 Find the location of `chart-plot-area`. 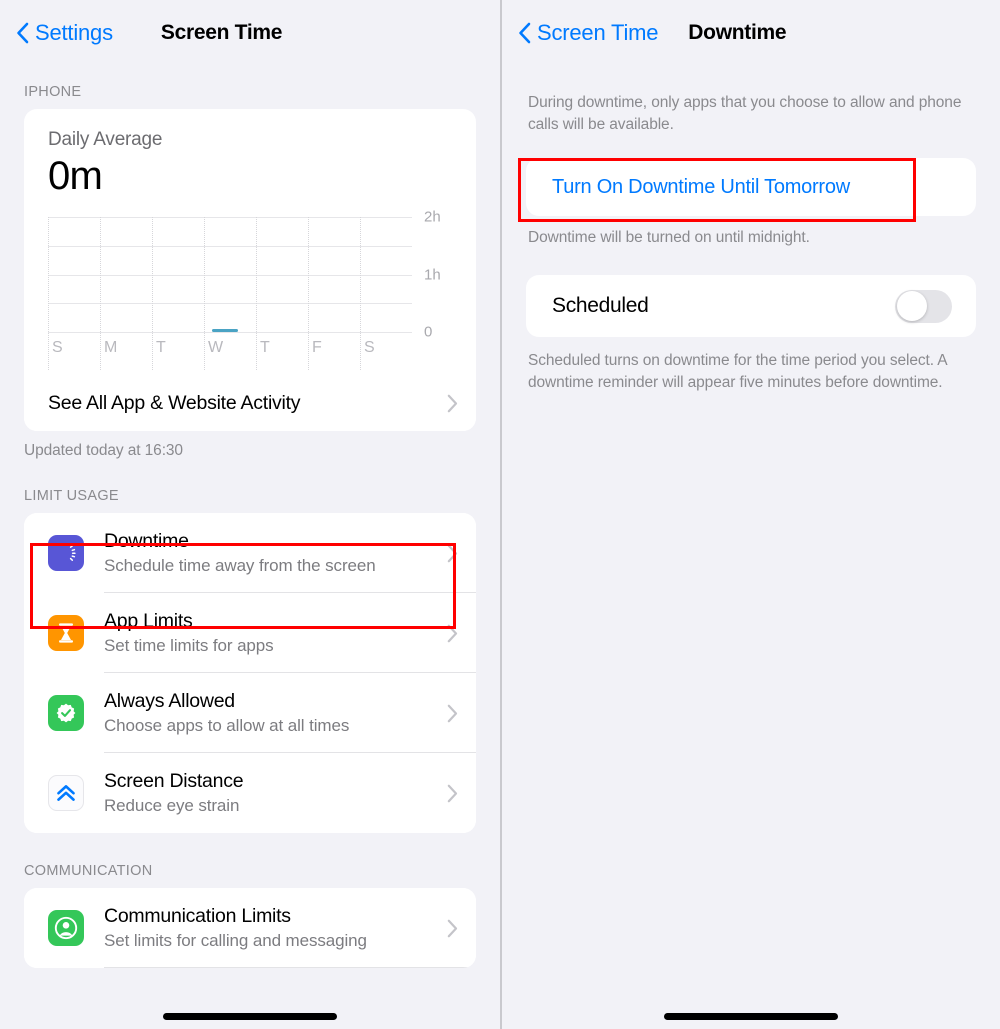

chart-plot-area is located at coordinates (230, 293).